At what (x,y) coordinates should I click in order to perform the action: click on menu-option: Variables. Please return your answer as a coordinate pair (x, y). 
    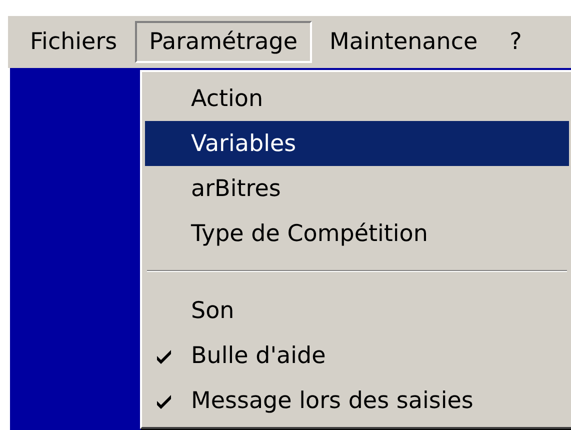
    Looking at the image, I should click on (357, 143).